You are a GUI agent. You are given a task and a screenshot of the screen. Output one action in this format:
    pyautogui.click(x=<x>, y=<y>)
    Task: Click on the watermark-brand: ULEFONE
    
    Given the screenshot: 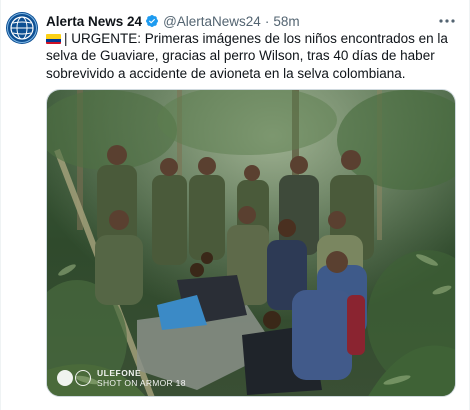 What is the action you would take?
    pyautogui.click(x=119, y=373)
    